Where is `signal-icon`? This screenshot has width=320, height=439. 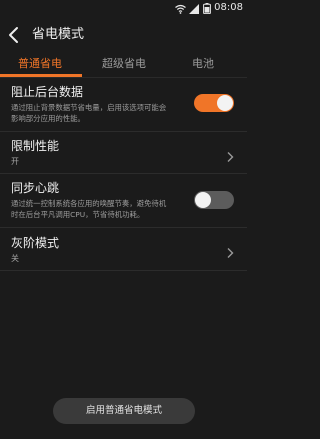 signal-icon is located at coordinates (194, 9).